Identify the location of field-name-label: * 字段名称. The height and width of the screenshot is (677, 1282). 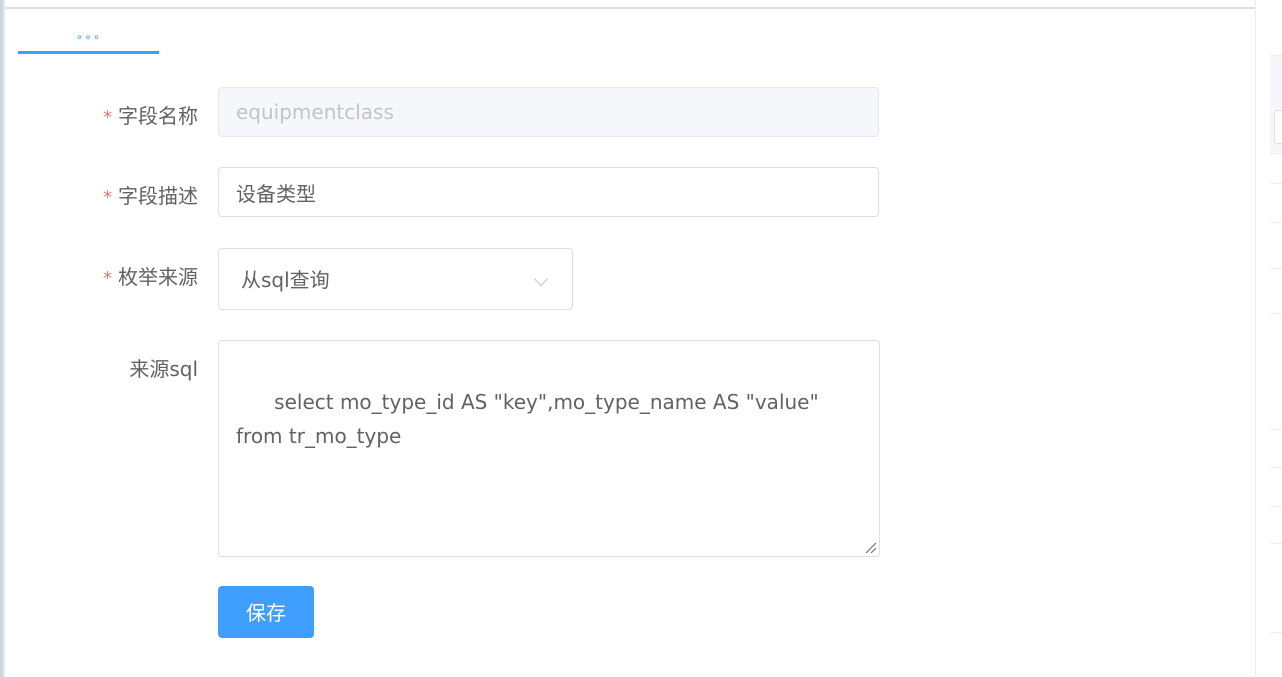
(108, 114).